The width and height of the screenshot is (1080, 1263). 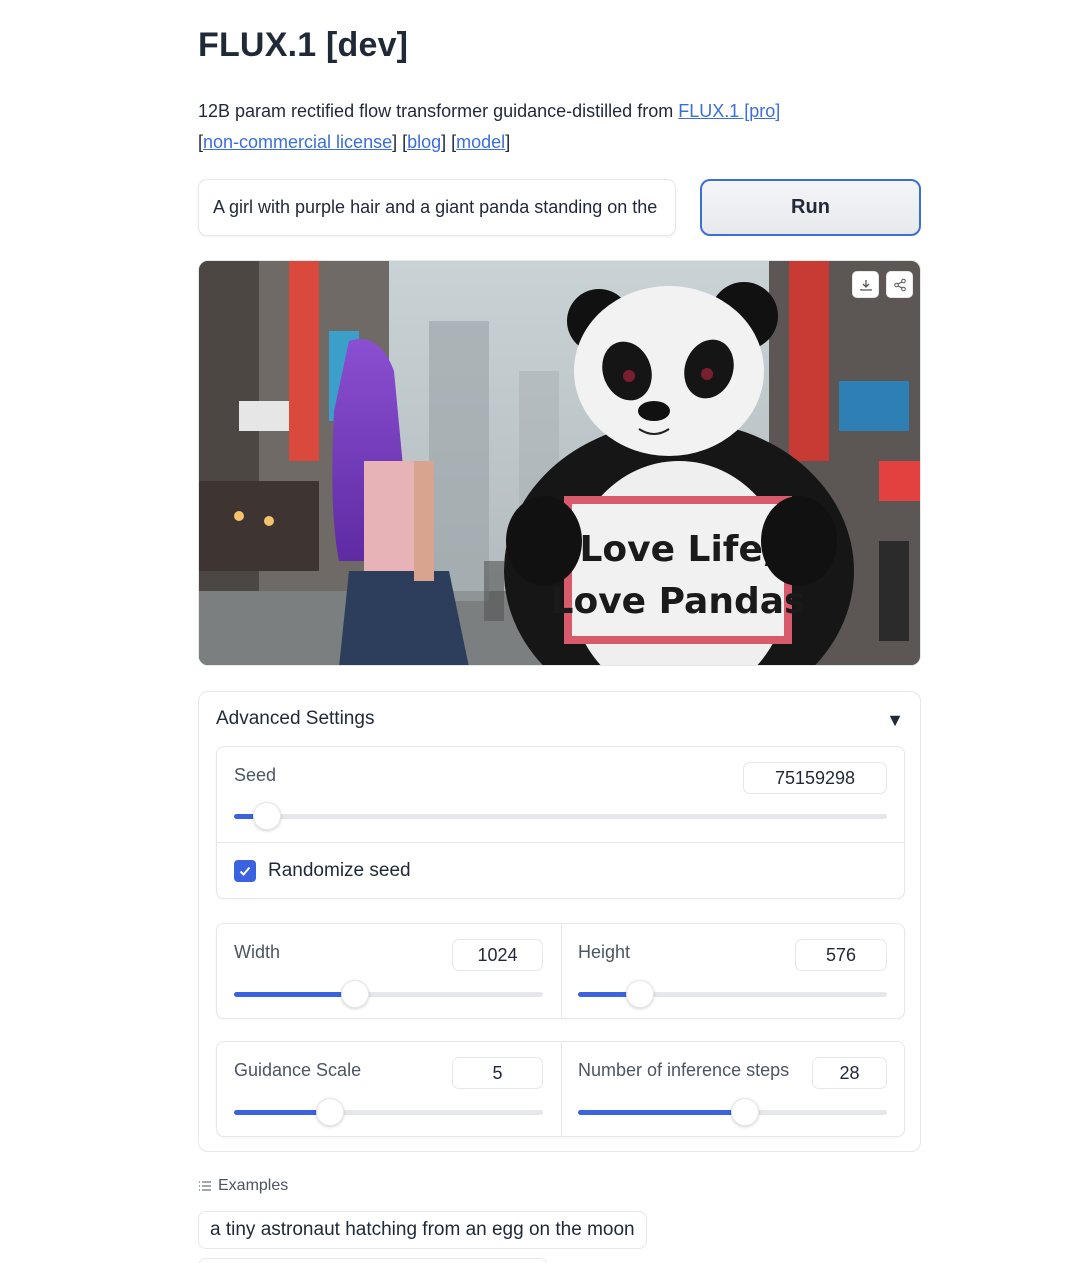 What do you see at coordinates (849, 1073) in the screenshot?
I see `steps-input: 28` at bounding box center [849, 1073].